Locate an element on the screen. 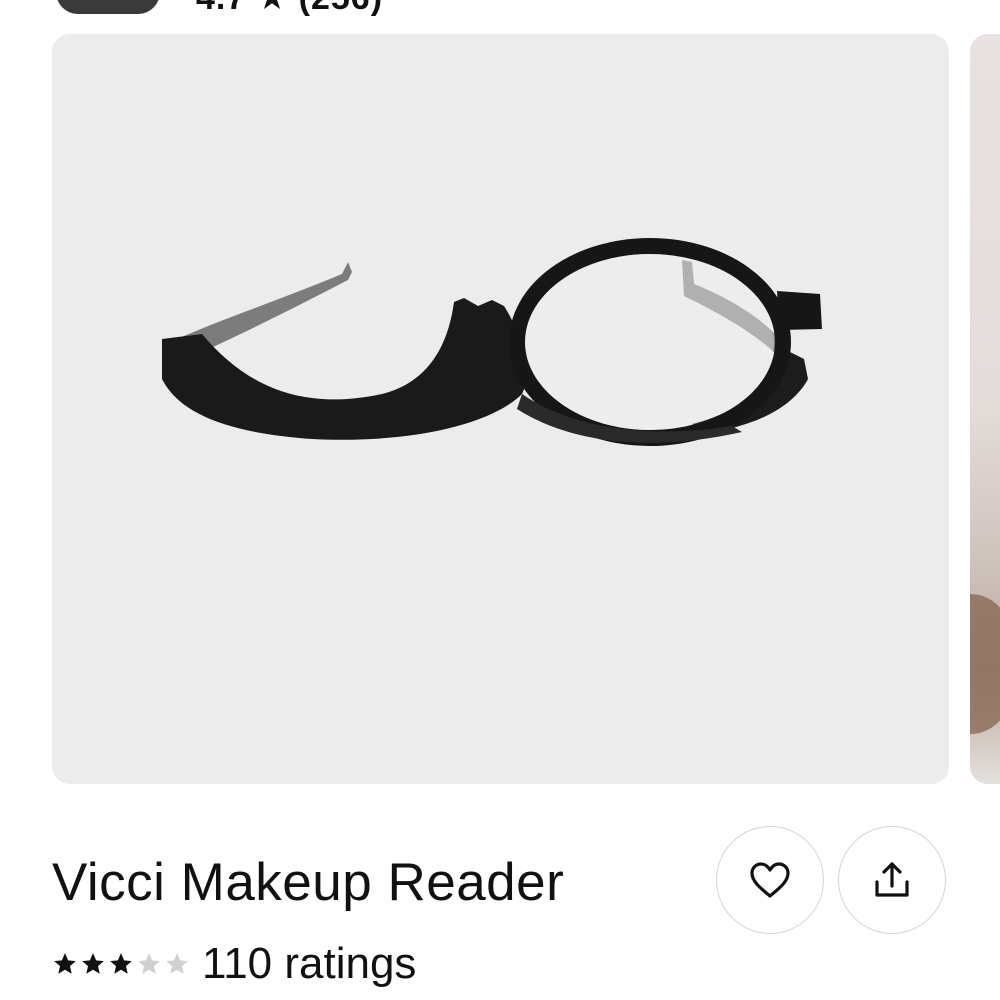 The height and width of the screenshot is (1000, 1000). star-rating is located at coordinates (121, 964).